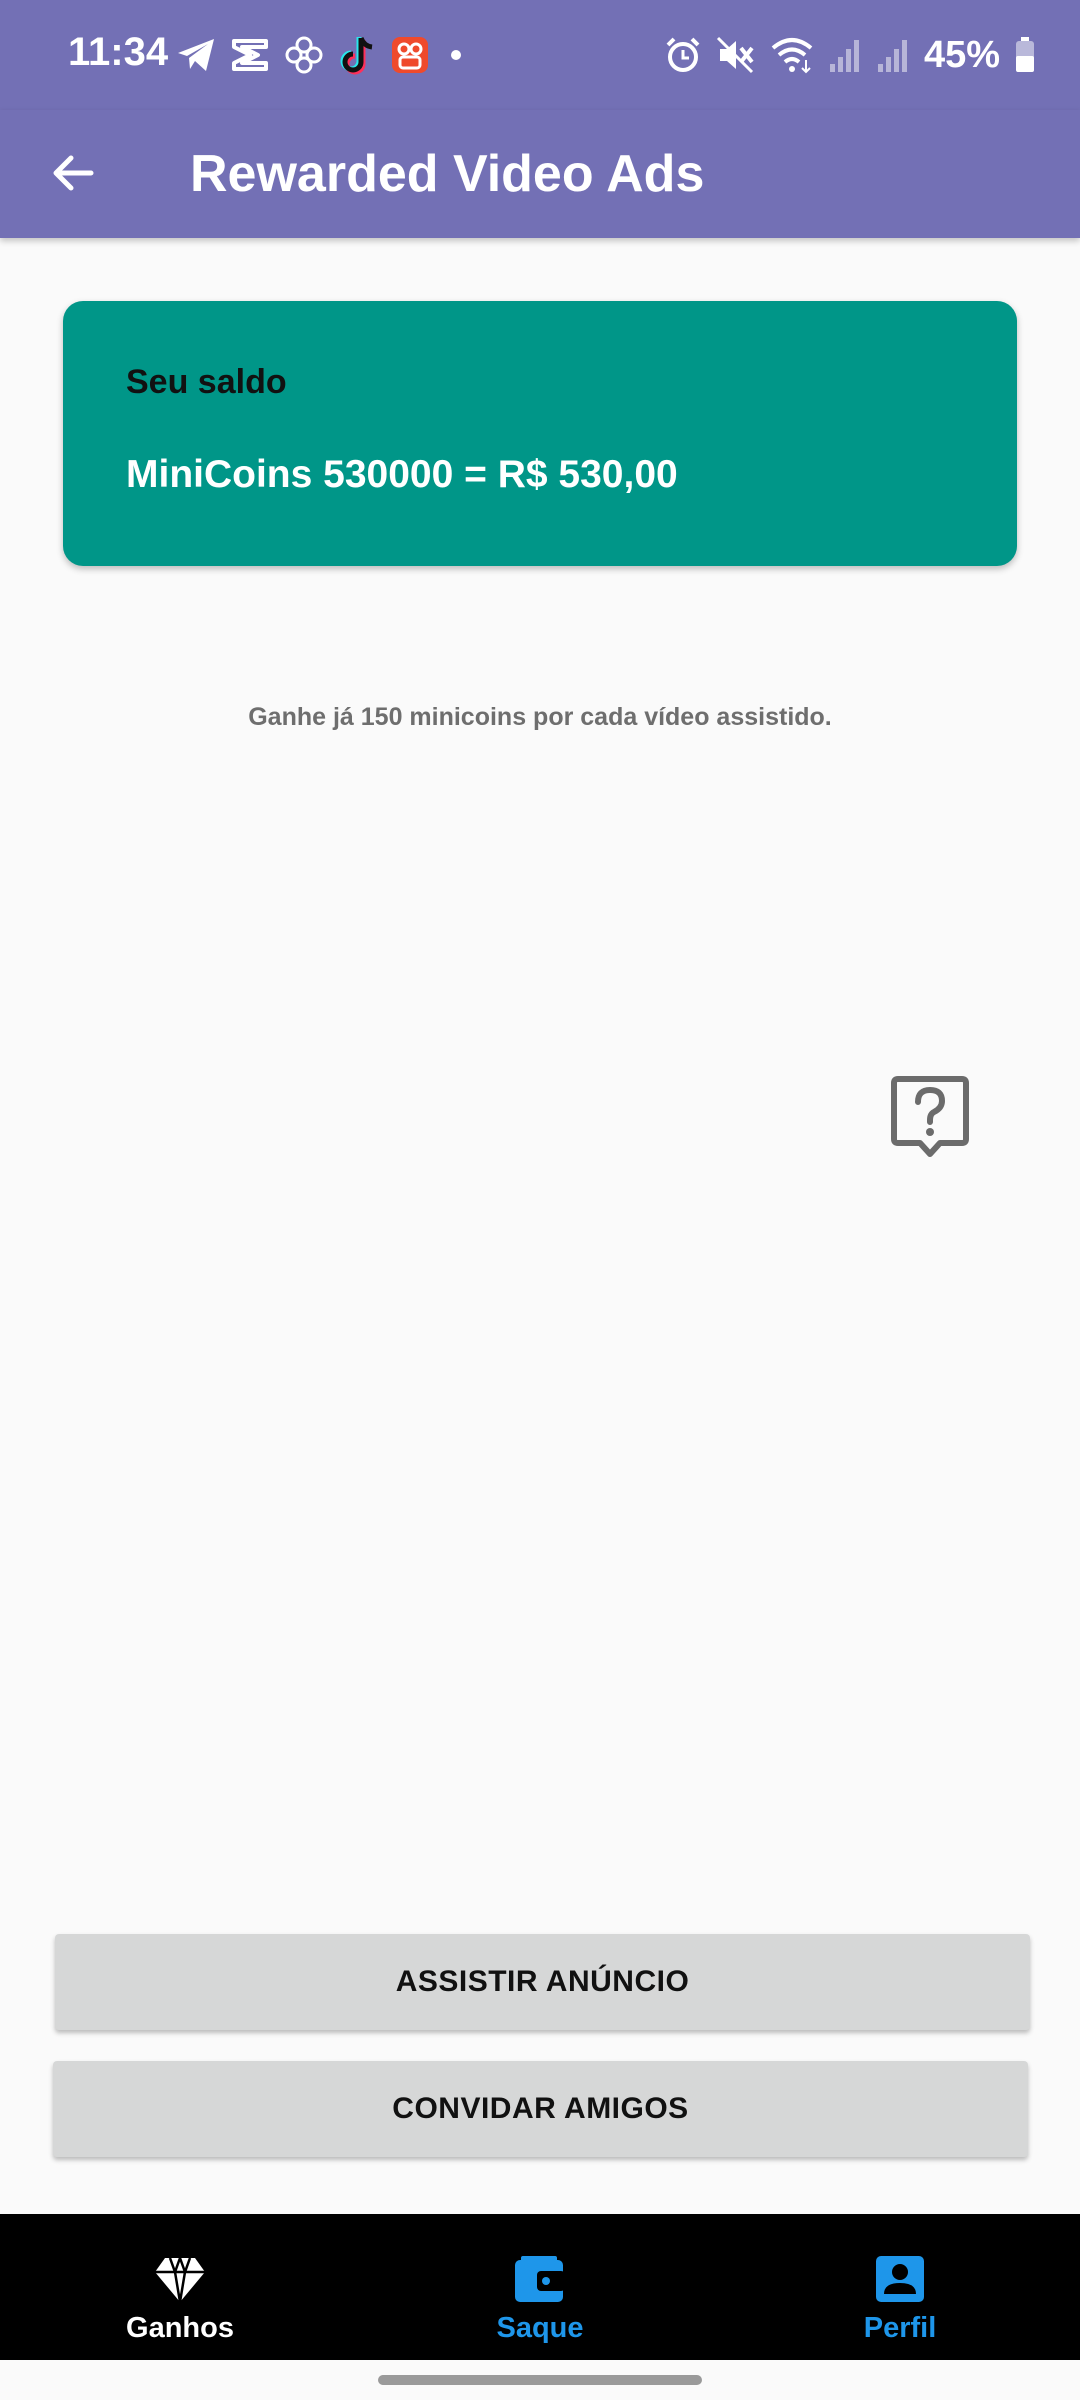 The width and height of the screenshot is (1080, 2400). I want to click on battery-icon, so click(1025, 54).